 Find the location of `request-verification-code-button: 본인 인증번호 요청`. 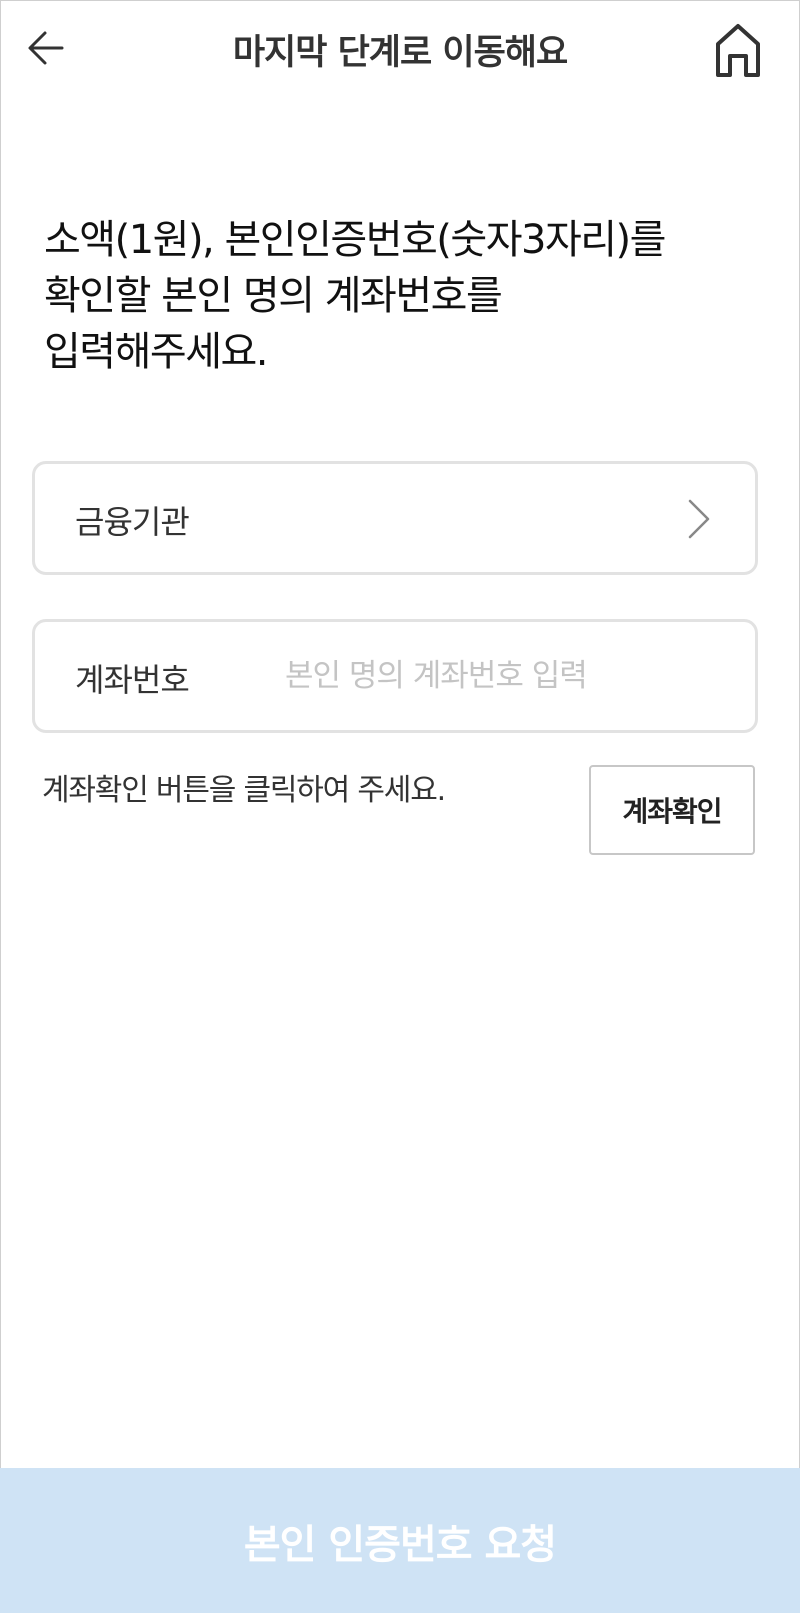

request-verification-code-button: 본인 인증번호 요청 is located at coordinates (400, 1540).